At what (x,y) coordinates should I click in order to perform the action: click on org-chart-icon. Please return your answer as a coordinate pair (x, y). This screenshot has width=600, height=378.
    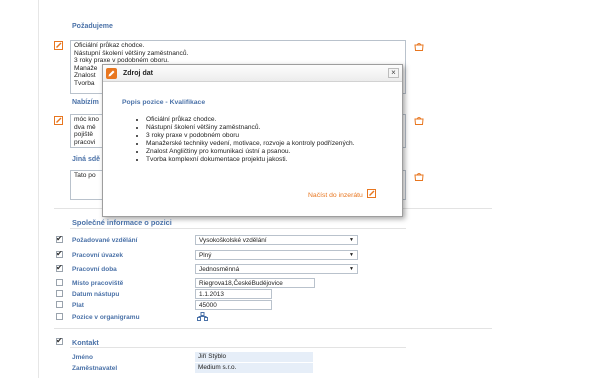
    Looking at the image, I should click on (202, 317).